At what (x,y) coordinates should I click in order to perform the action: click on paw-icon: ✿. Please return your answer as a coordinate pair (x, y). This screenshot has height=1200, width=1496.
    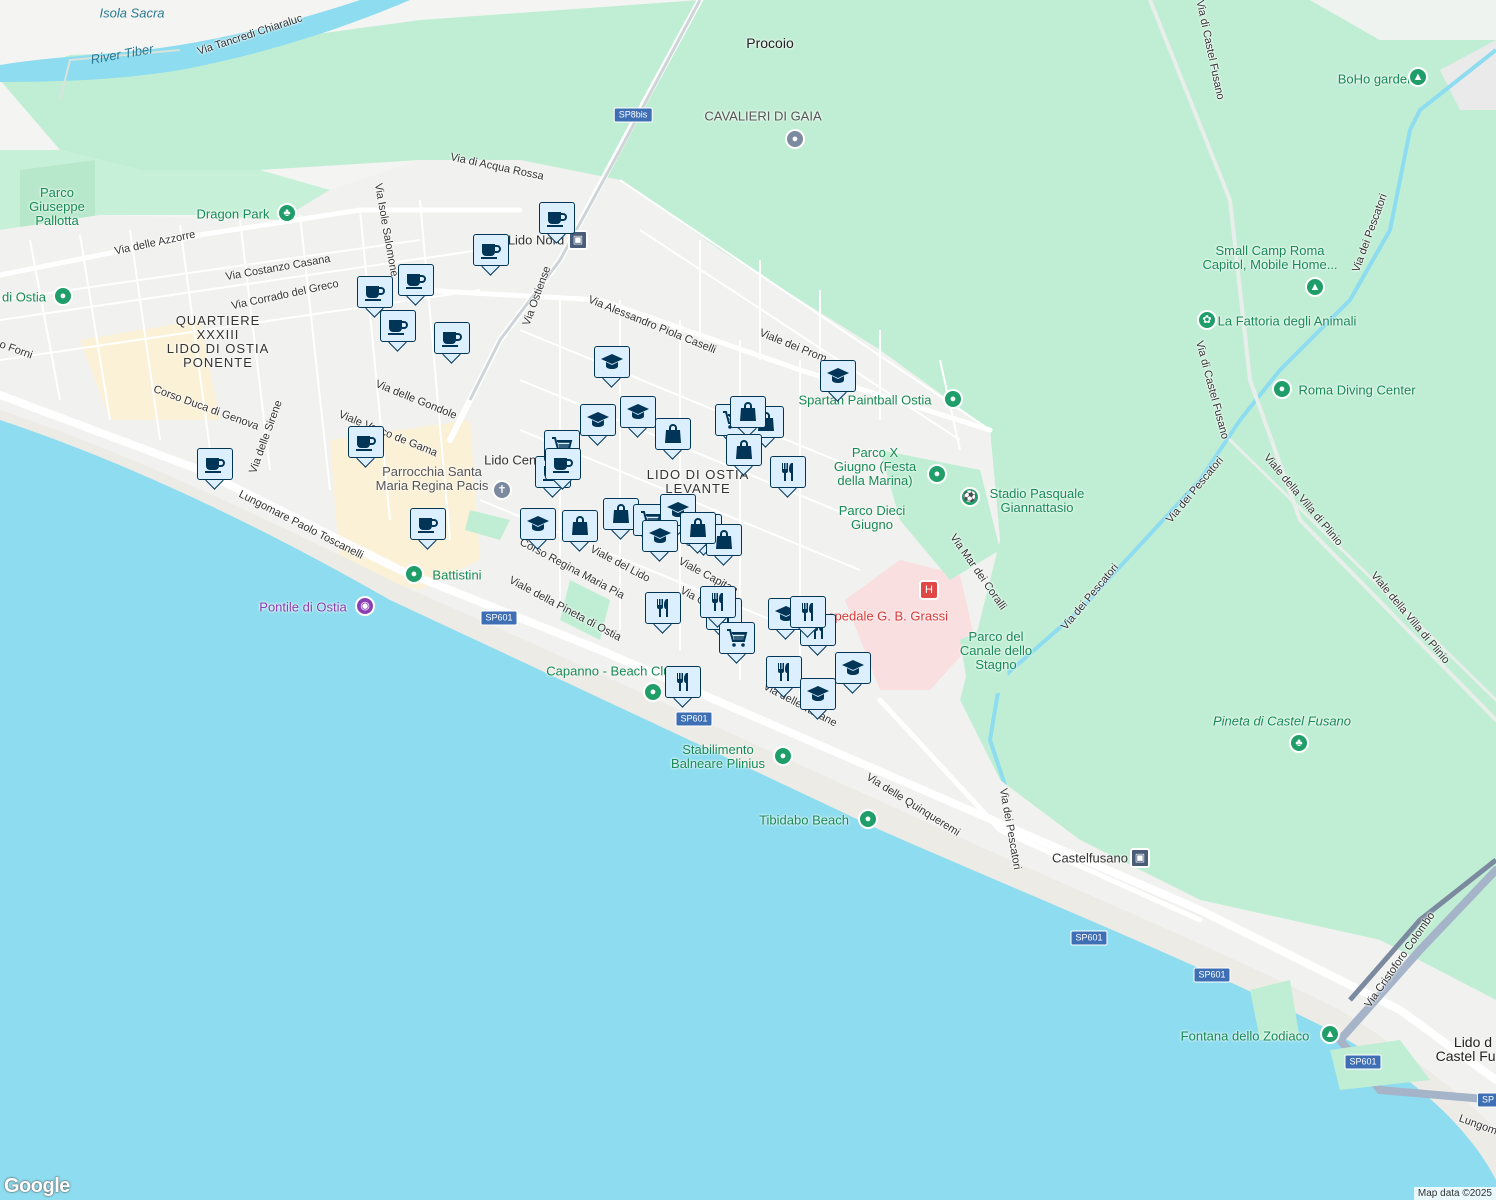
    Looking at the image, I should click on (1207, 320).